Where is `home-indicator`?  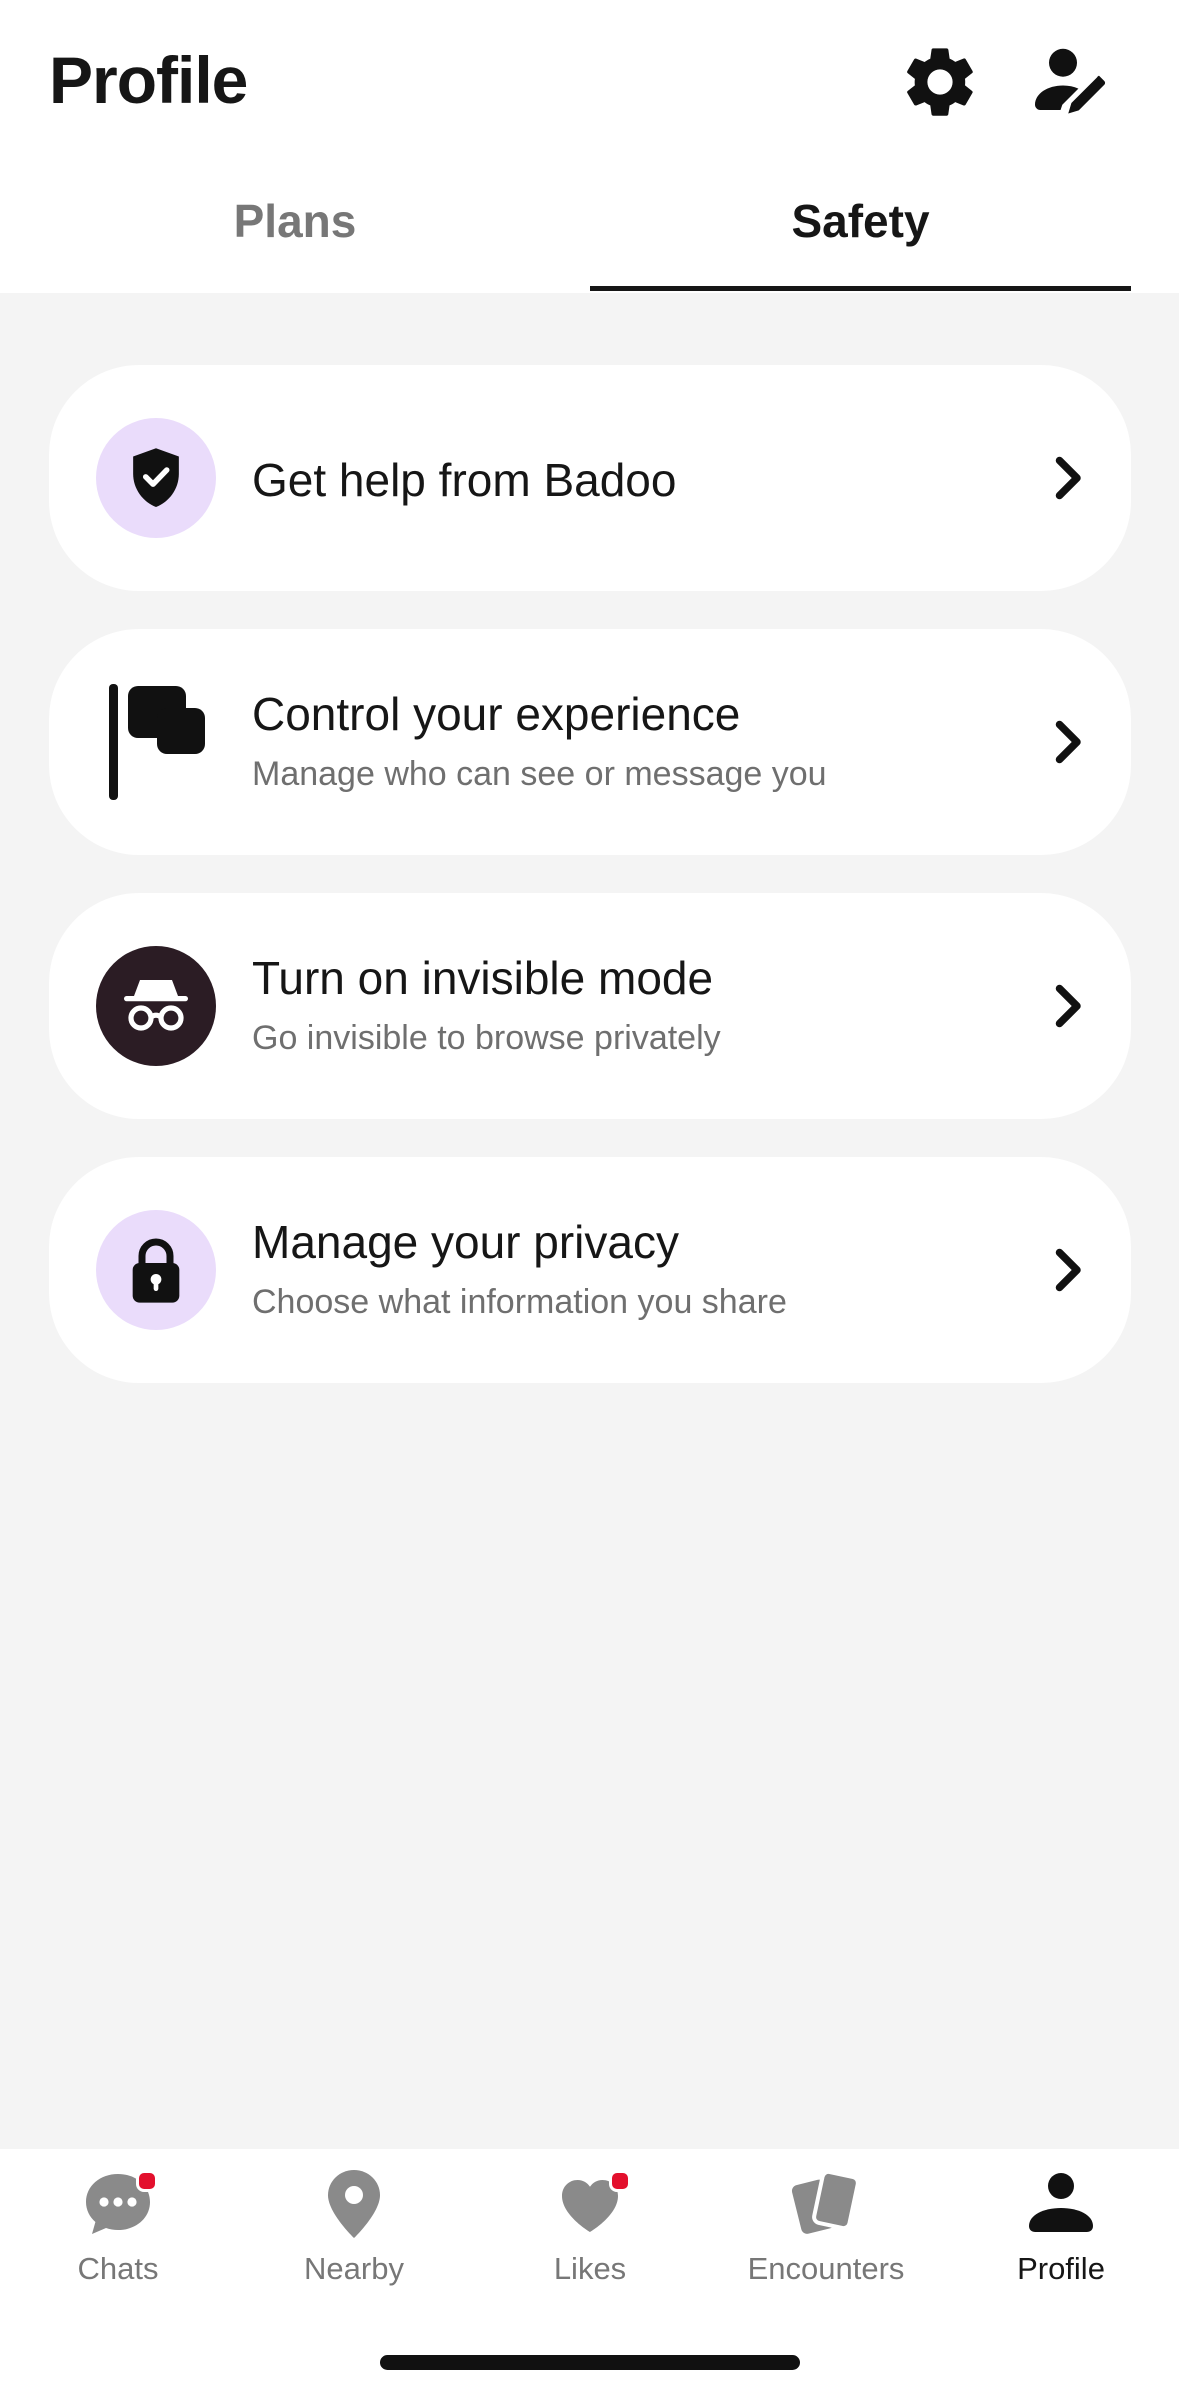 home-indicator is located at coordinates (590, 2362).